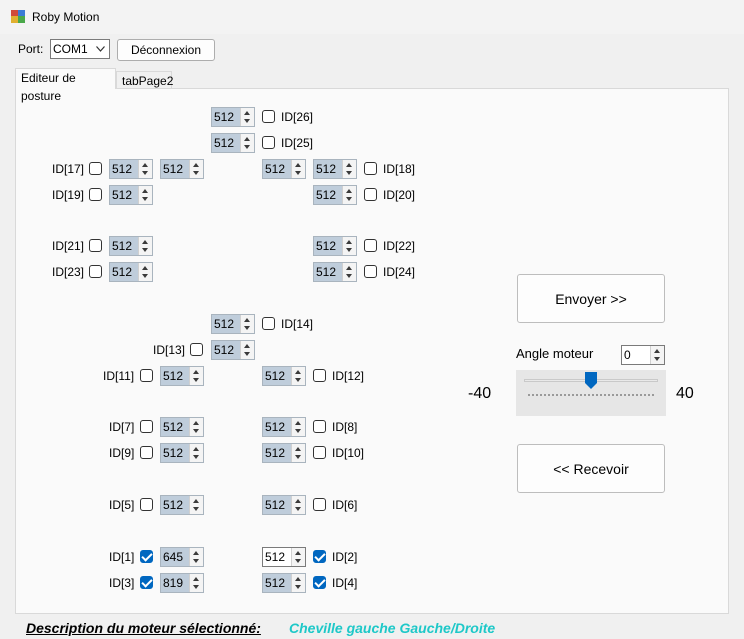 Image resolution: width=744 pixels, height=639 pixels. What do you see at coordinates (335, 272) in the screenshot?
I see `motor-id24-spinner: 512` at bounding box center [335, 272].